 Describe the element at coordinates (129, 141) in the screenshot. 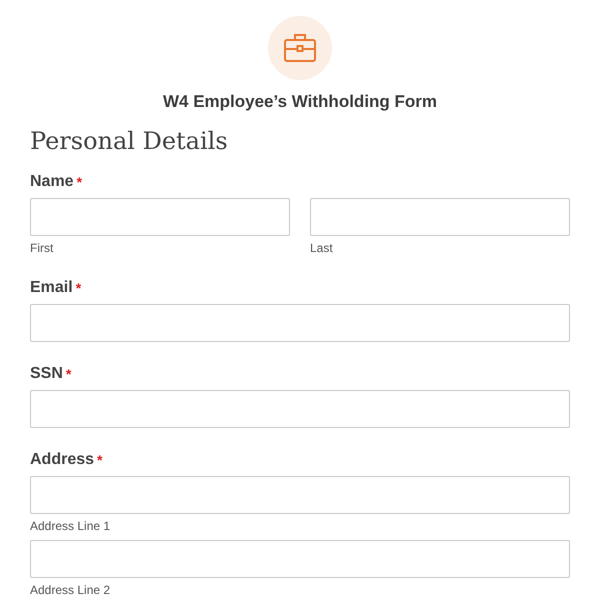

I see `section-heading: Personal Details` at that location.